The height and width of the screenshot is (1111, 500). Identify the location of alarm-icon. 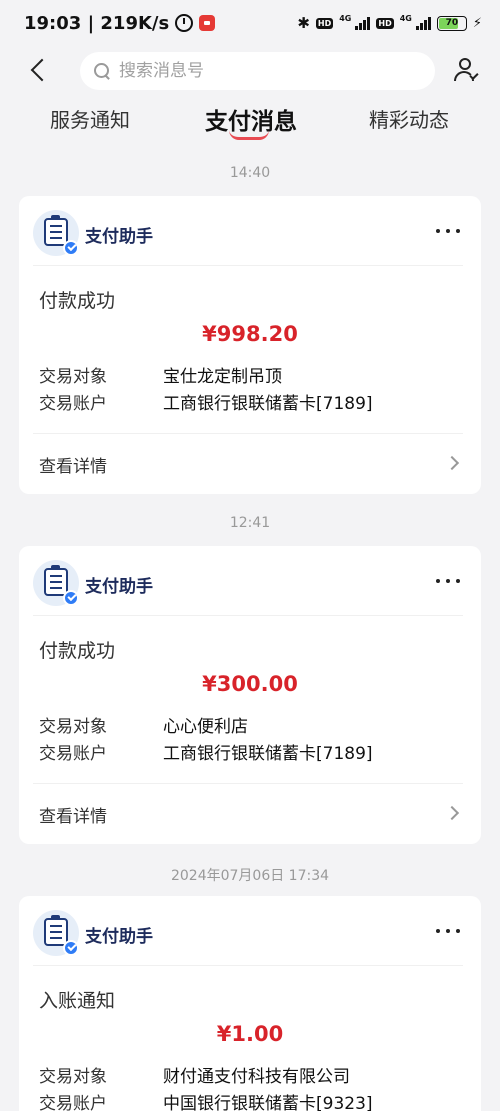
(184, 23).